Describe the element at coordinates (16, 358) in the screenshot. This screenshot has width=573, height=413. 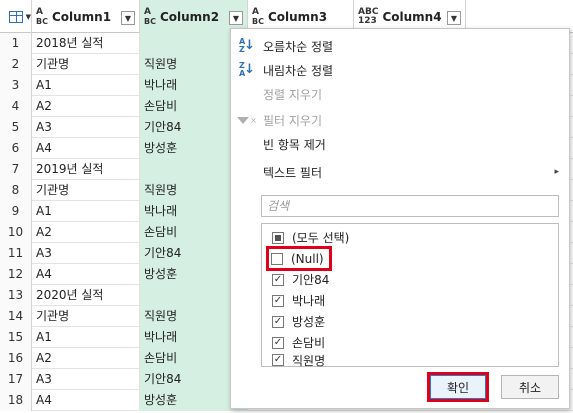
I see `row-number: 16` at that location.